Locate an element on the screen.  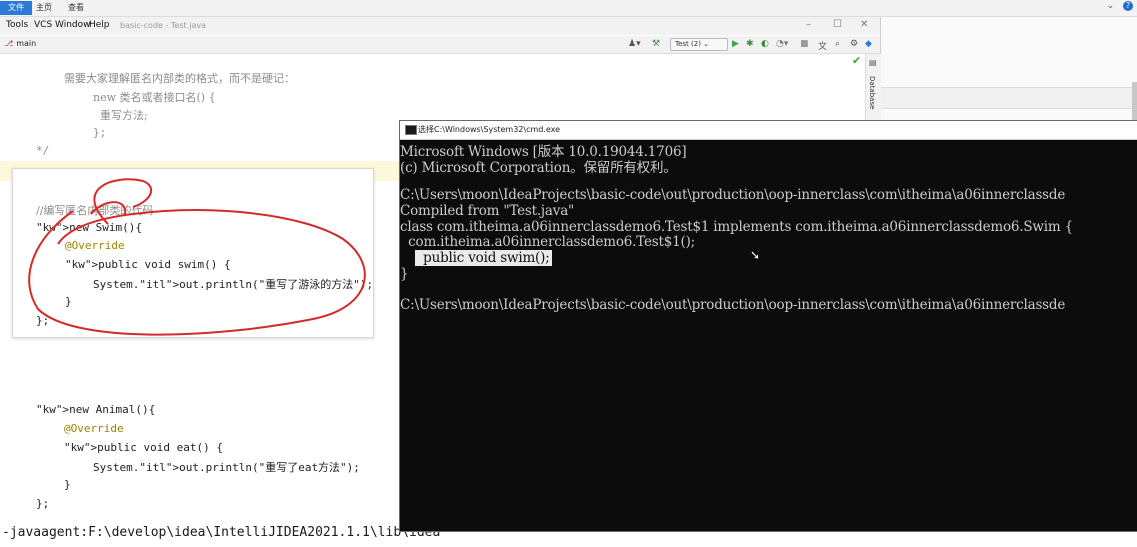
ribbon-tab-view: 查看 is located at coordinates (76, 8).